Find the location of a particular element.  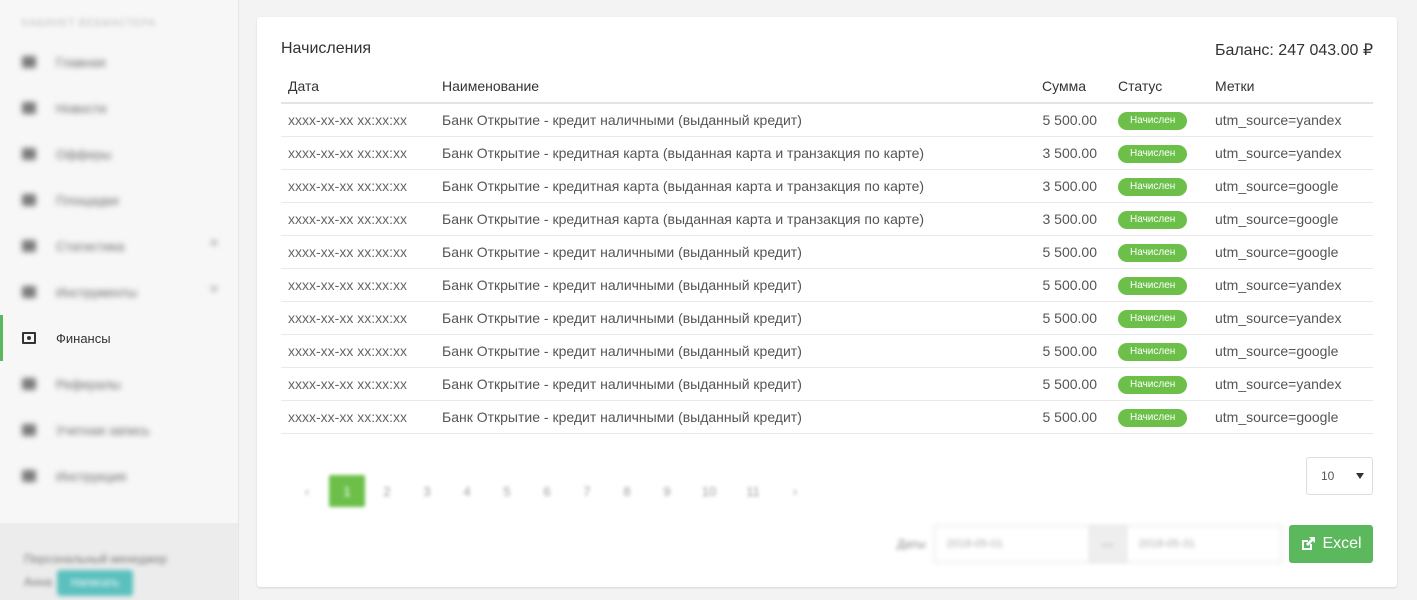

pagination-page: 1 is located at coordinates (347, 491).